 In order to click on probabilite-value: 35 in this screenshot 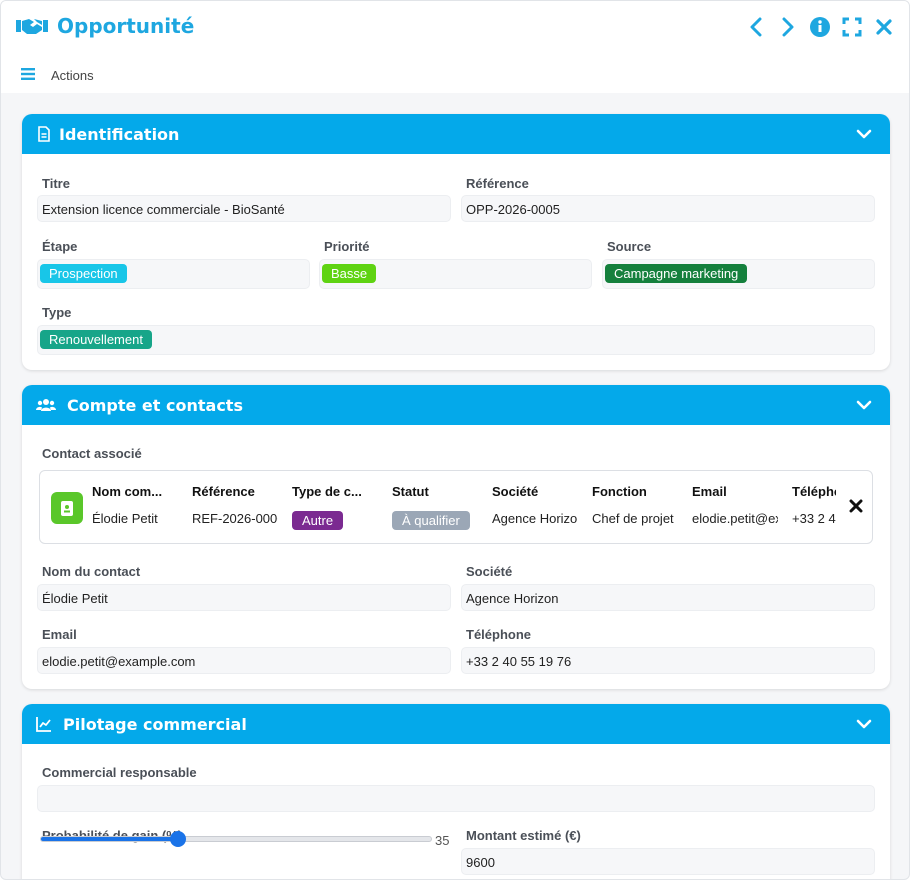, I will do `click(442, 840)`.